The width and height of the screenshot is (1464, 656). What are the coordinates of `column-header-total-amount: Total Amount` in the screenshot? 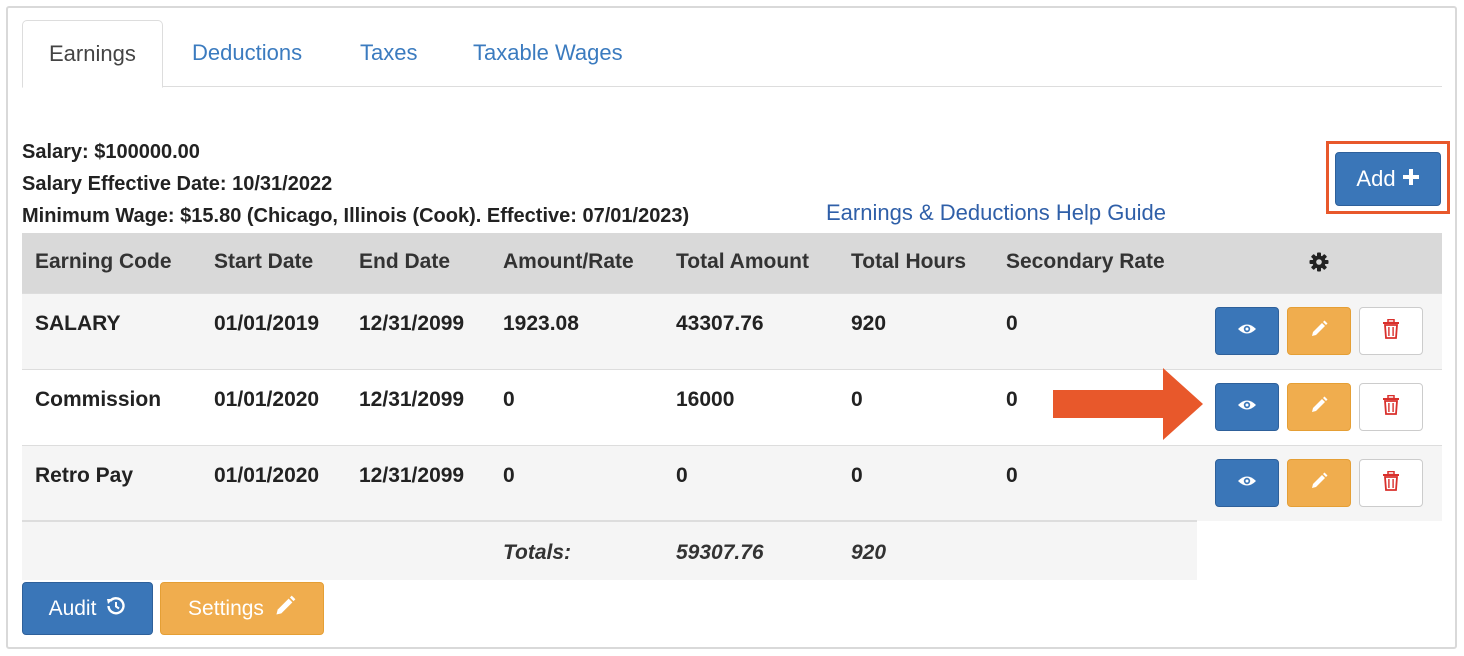 It's located at (742, 263).